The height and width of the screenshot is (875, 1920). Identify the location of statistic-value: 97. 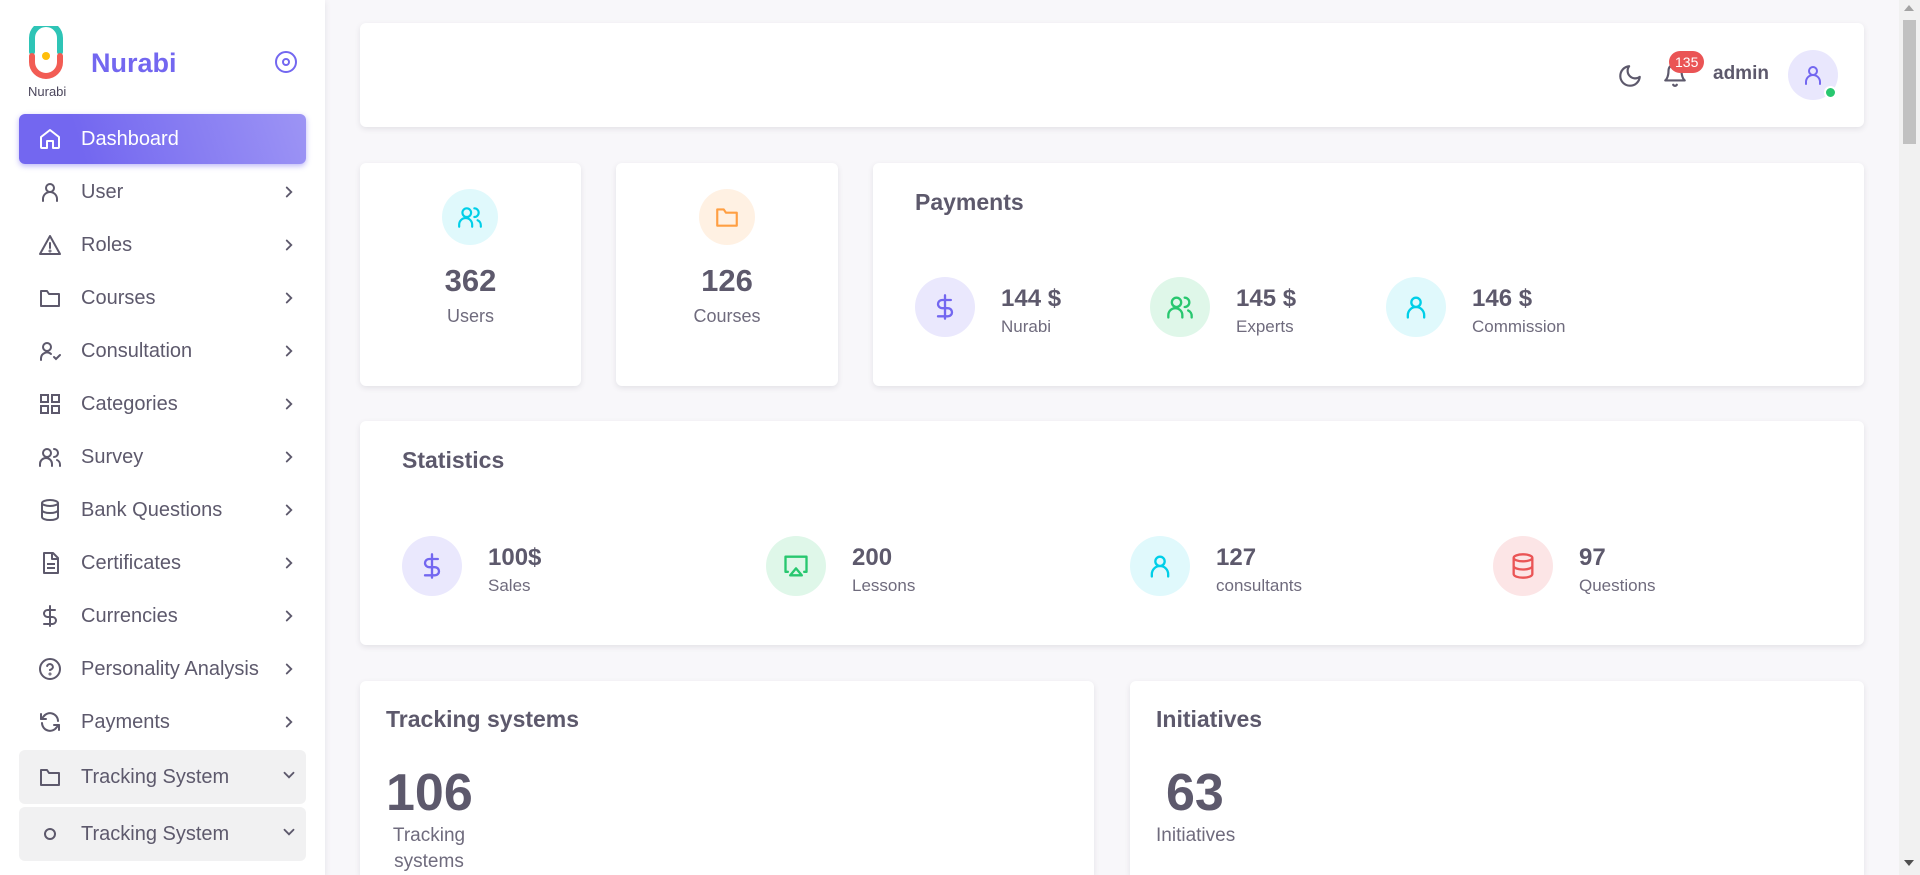
(1592, 557).